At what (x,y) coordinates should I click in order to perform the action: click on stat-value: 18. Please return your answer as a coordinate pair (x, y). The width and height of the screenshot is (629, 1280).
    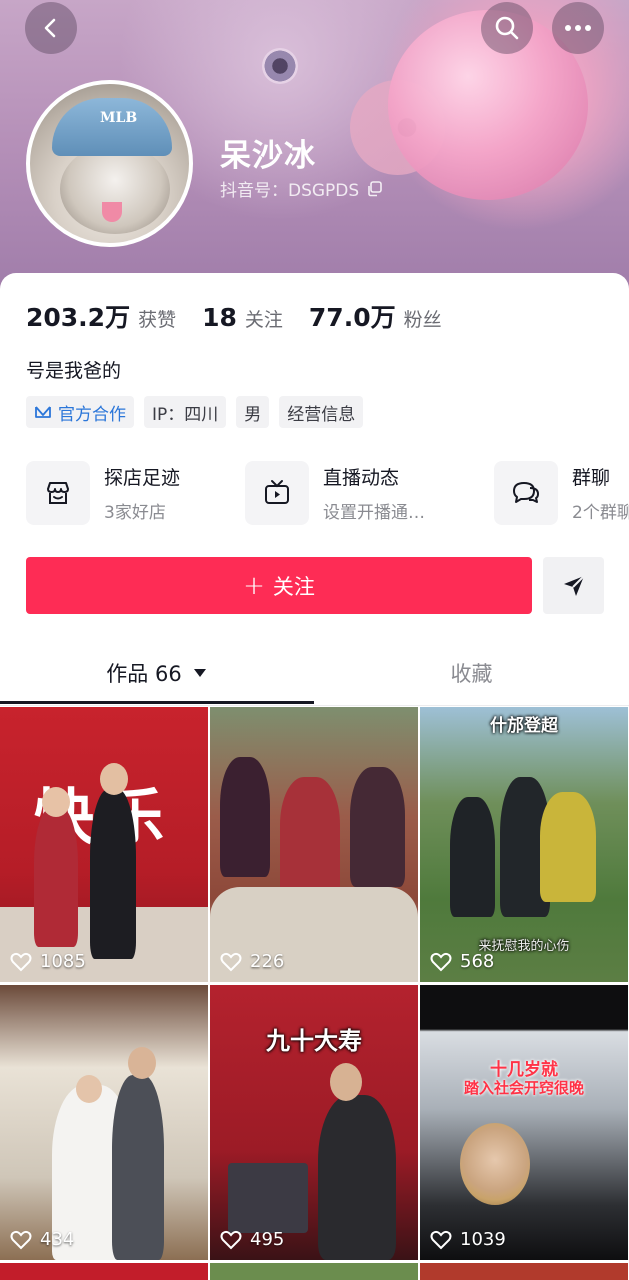
    Looking at the image, I should click on (219, 317).